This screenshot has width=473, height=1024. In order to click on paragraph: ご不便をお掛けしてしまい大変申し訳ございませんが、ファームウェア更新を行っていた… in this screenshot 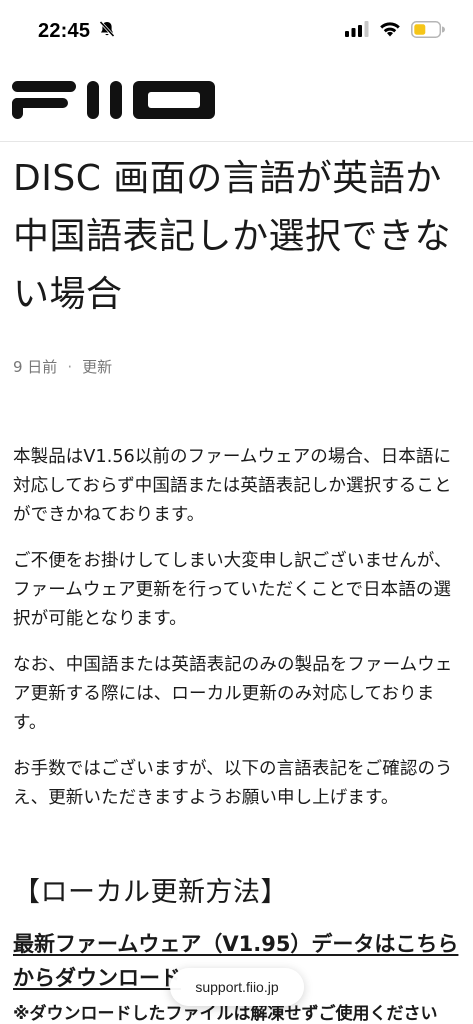, I will do `click(232, 590)`.